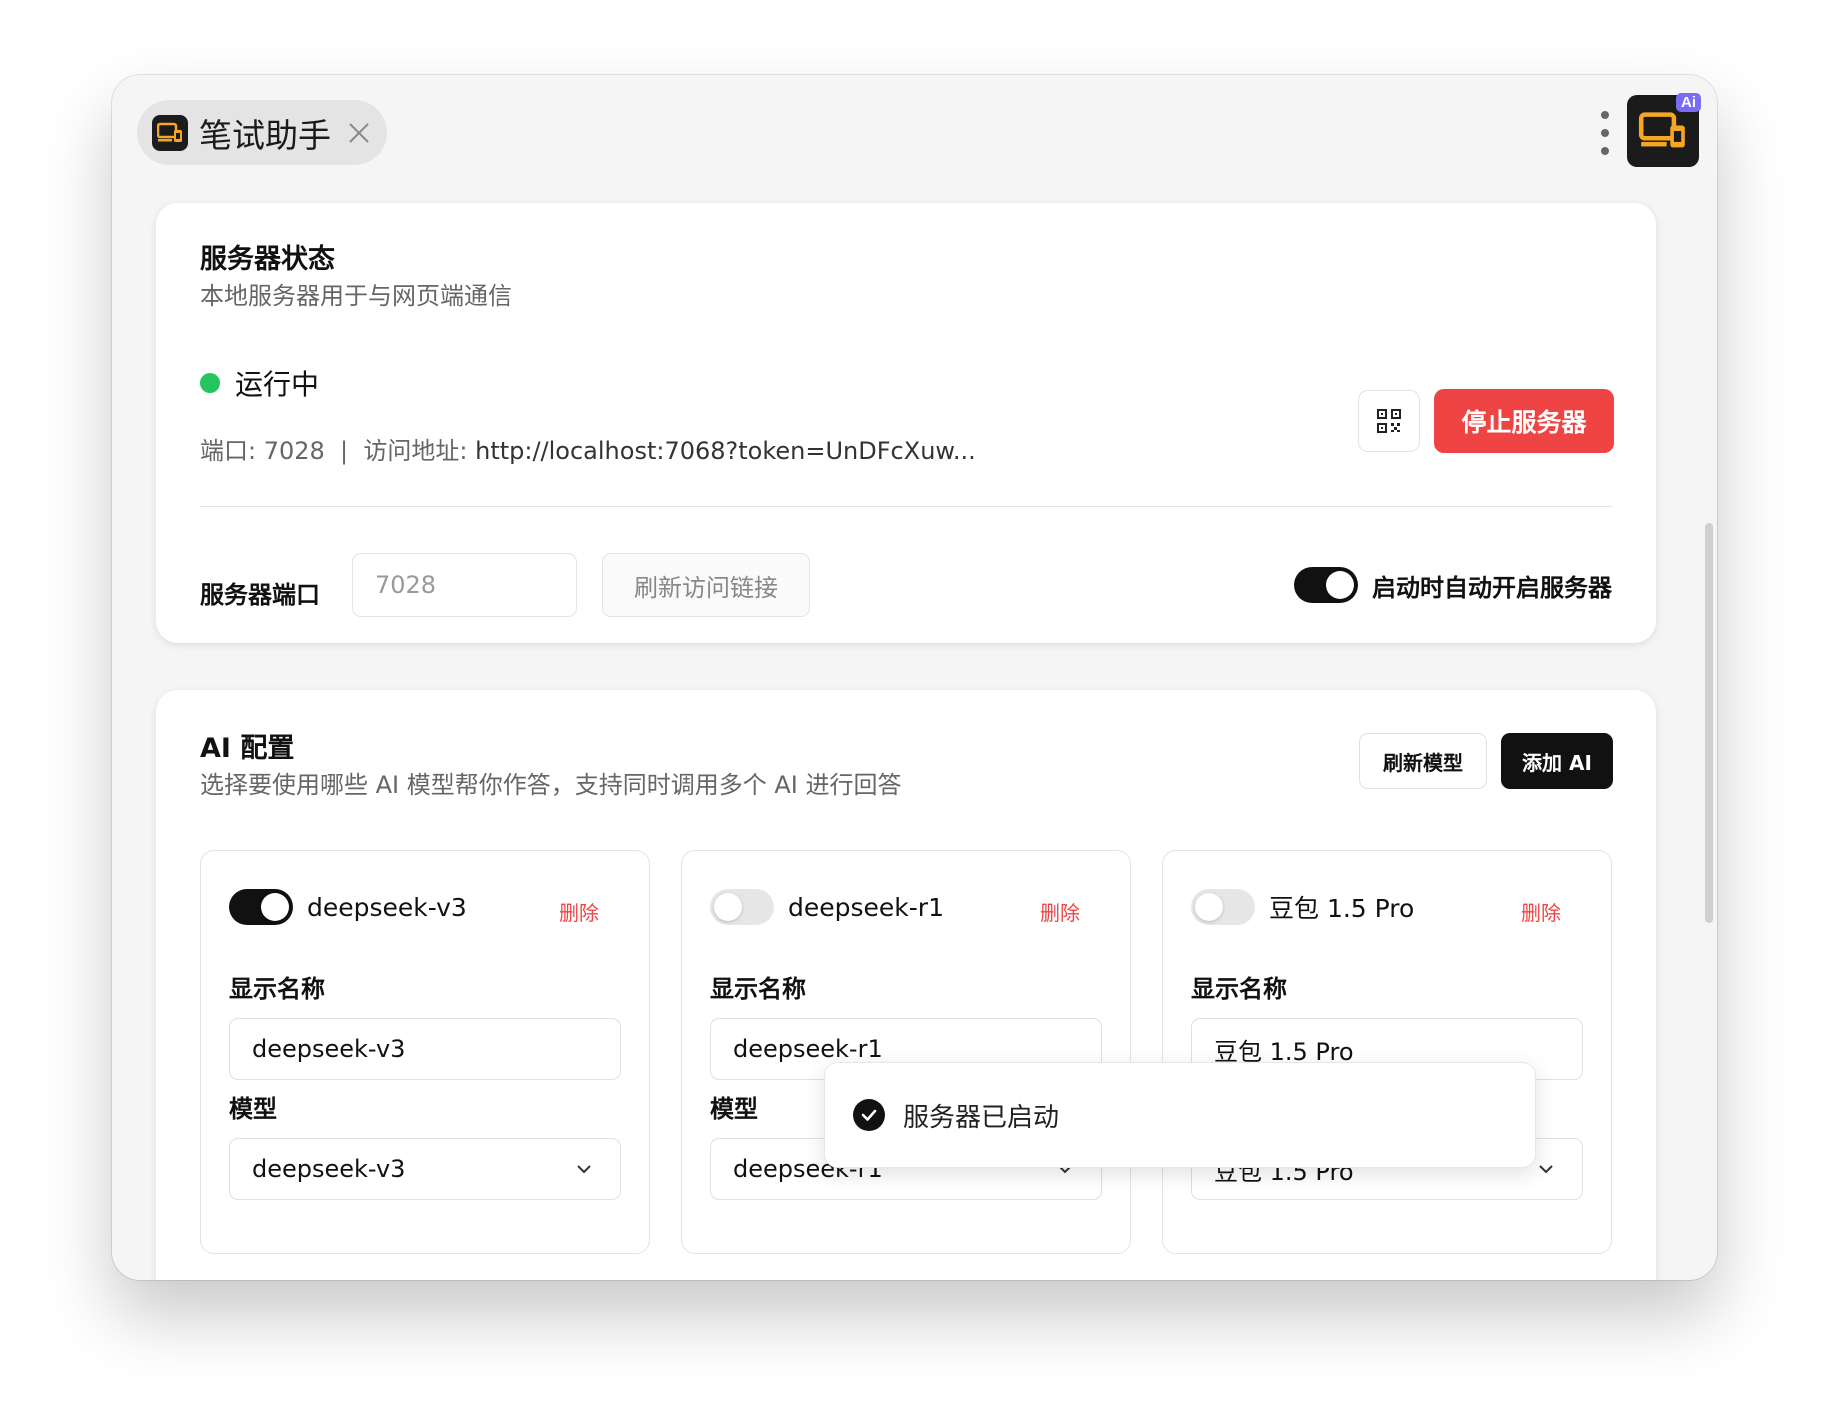  I want to click on port-label: 服务器端口, so click(260, 595).